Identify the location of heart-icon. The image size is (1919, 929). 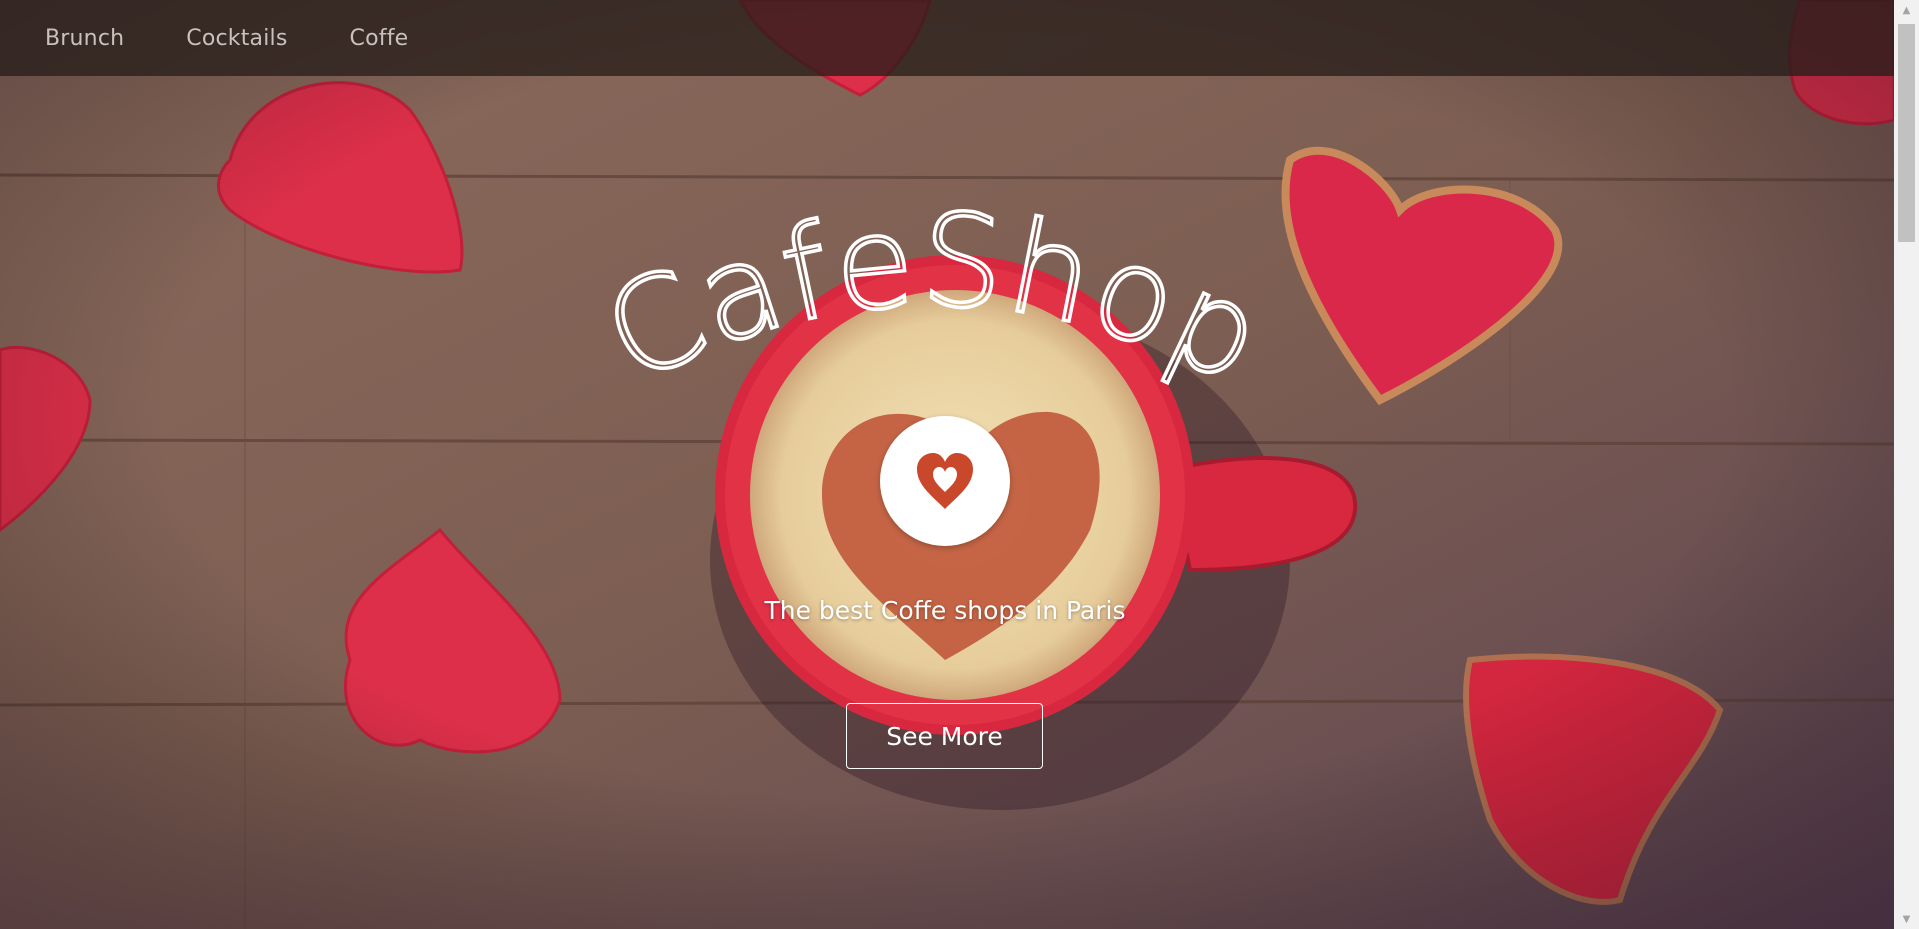
(945, 481).